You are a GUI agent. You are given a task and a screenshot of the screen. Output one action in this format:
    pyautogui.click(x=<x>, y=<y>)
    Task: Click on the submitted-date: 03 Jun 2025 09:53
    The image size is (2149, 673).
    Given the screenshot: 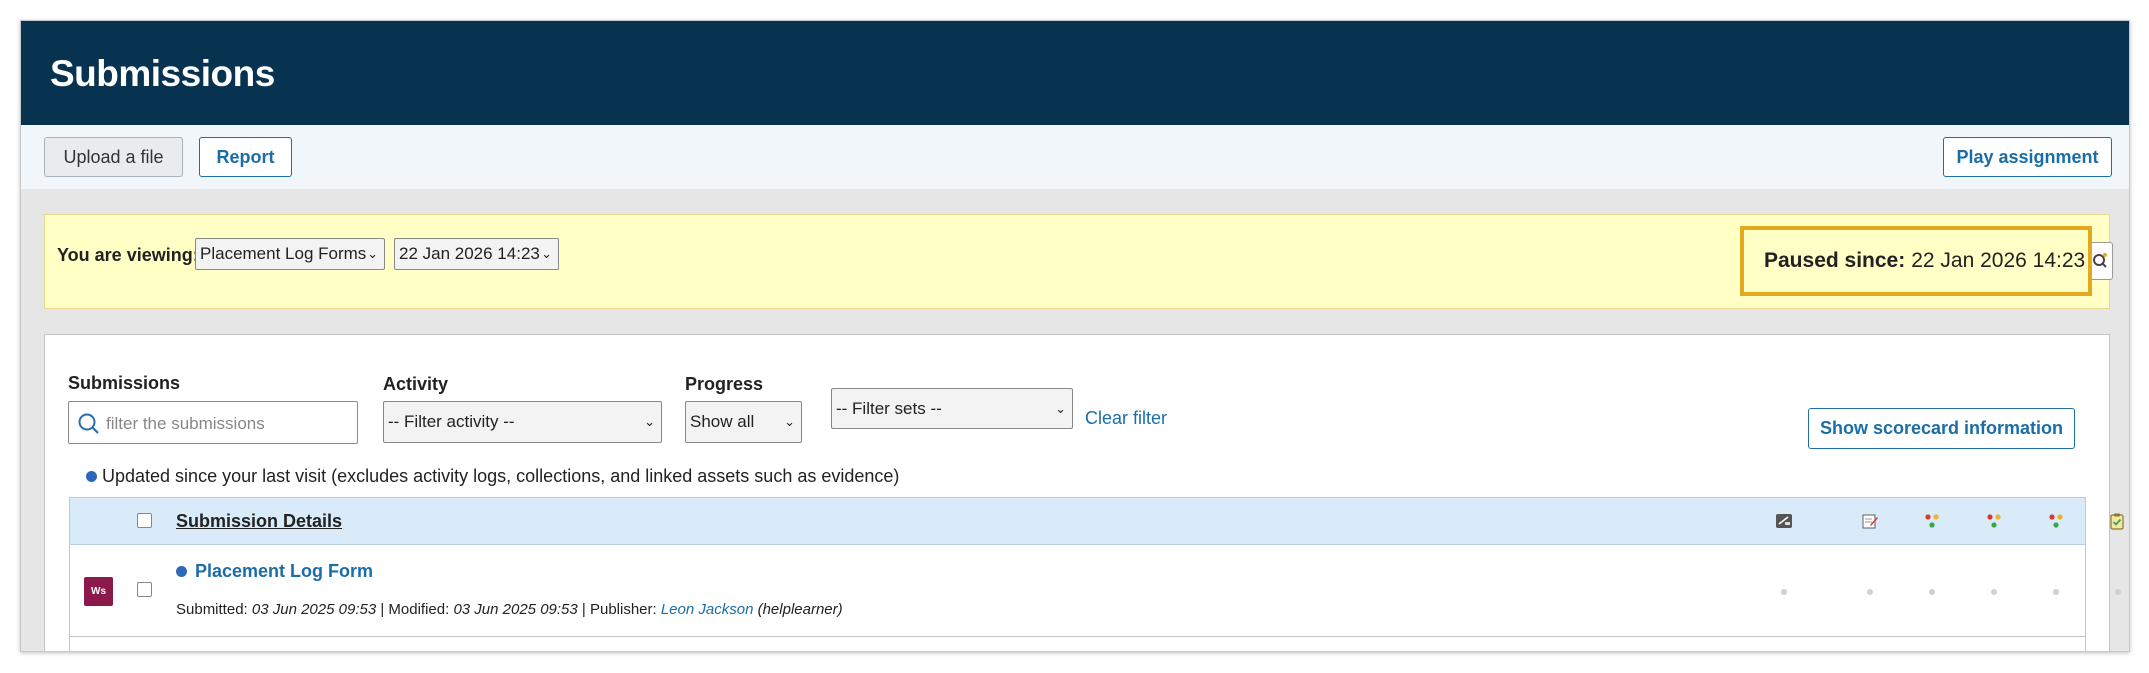 What is the action you would take?
    pyautogui.click(x=314, y=609)
    